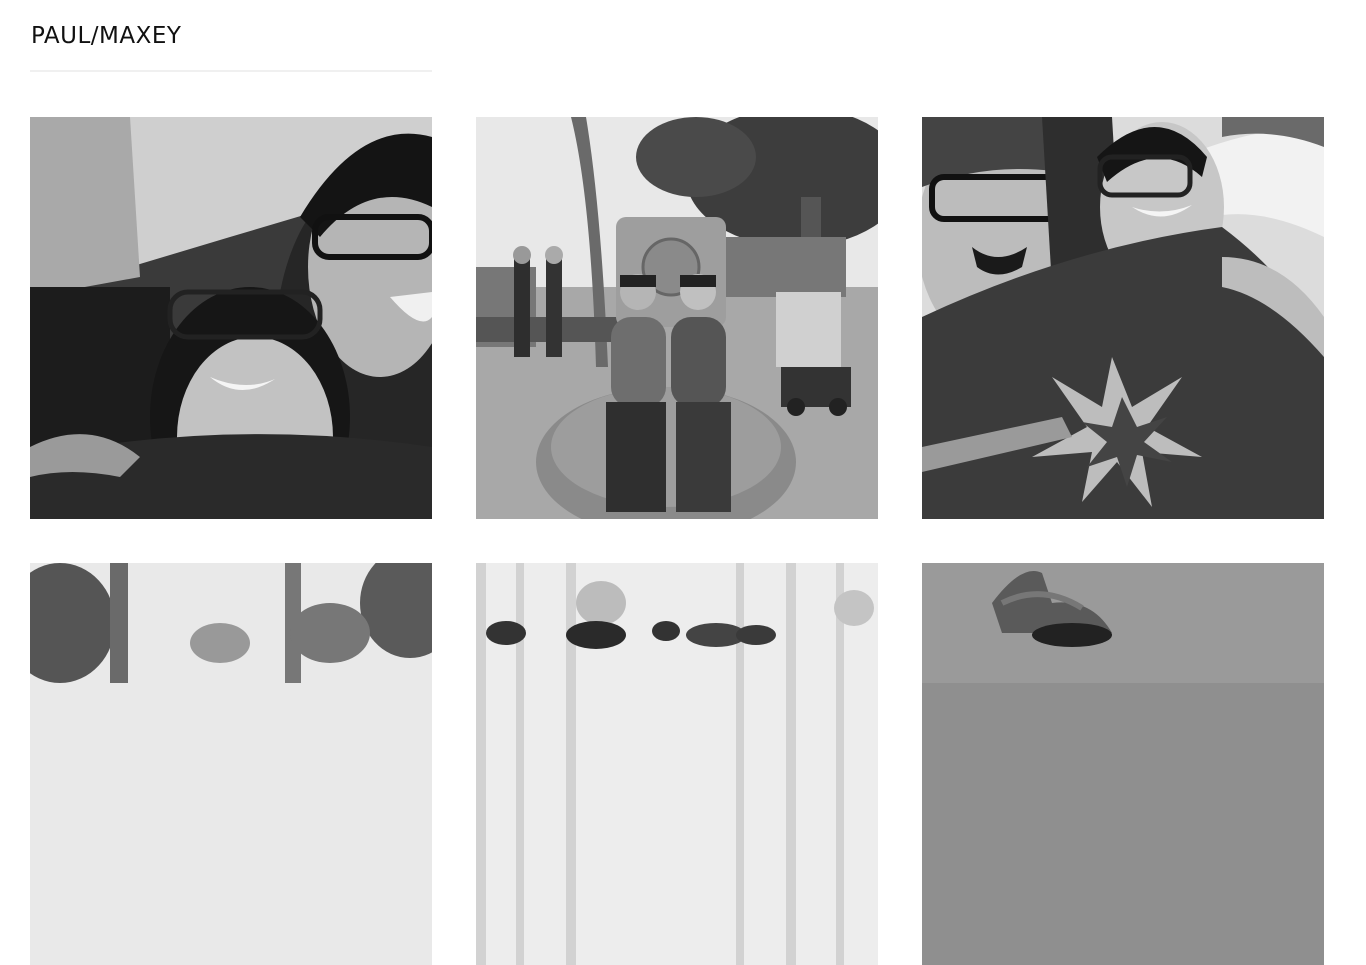  I want to click on person-hat-image, so click(1123, 764).